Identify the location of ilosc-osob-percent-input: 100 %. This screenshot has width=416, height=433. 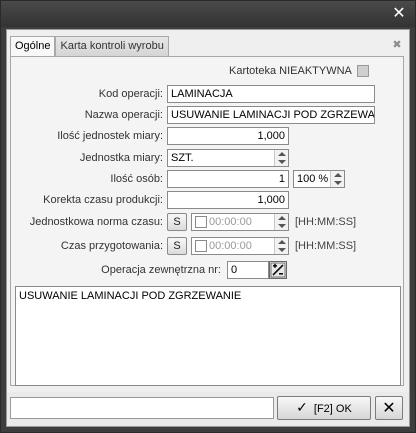
(319, 179).